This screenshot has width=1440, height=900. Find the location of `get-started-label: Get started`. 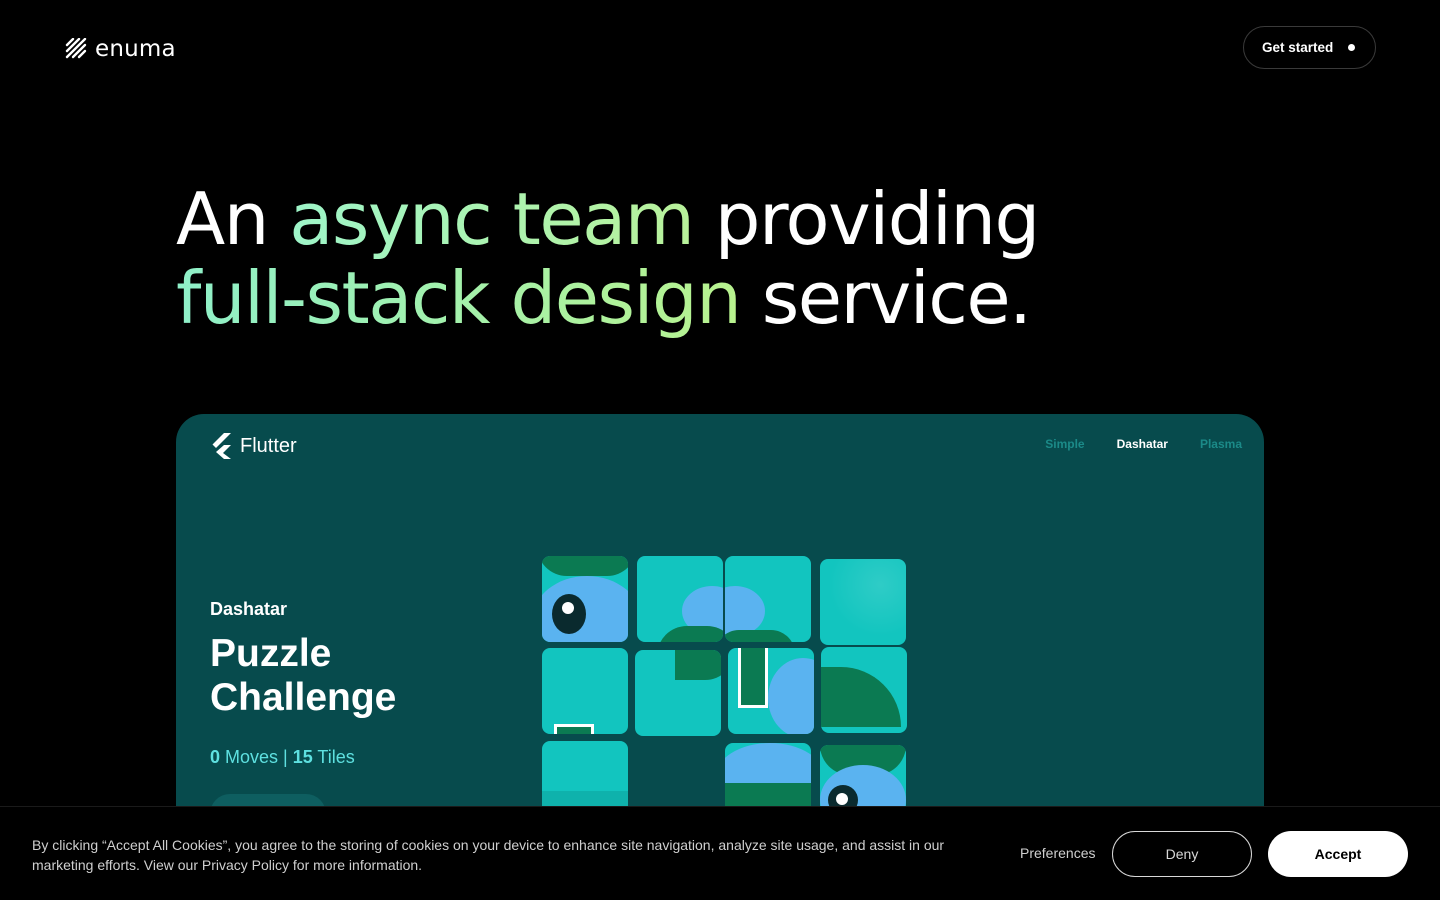

get-started-label: Get started is located at coordinates (1298, 47).